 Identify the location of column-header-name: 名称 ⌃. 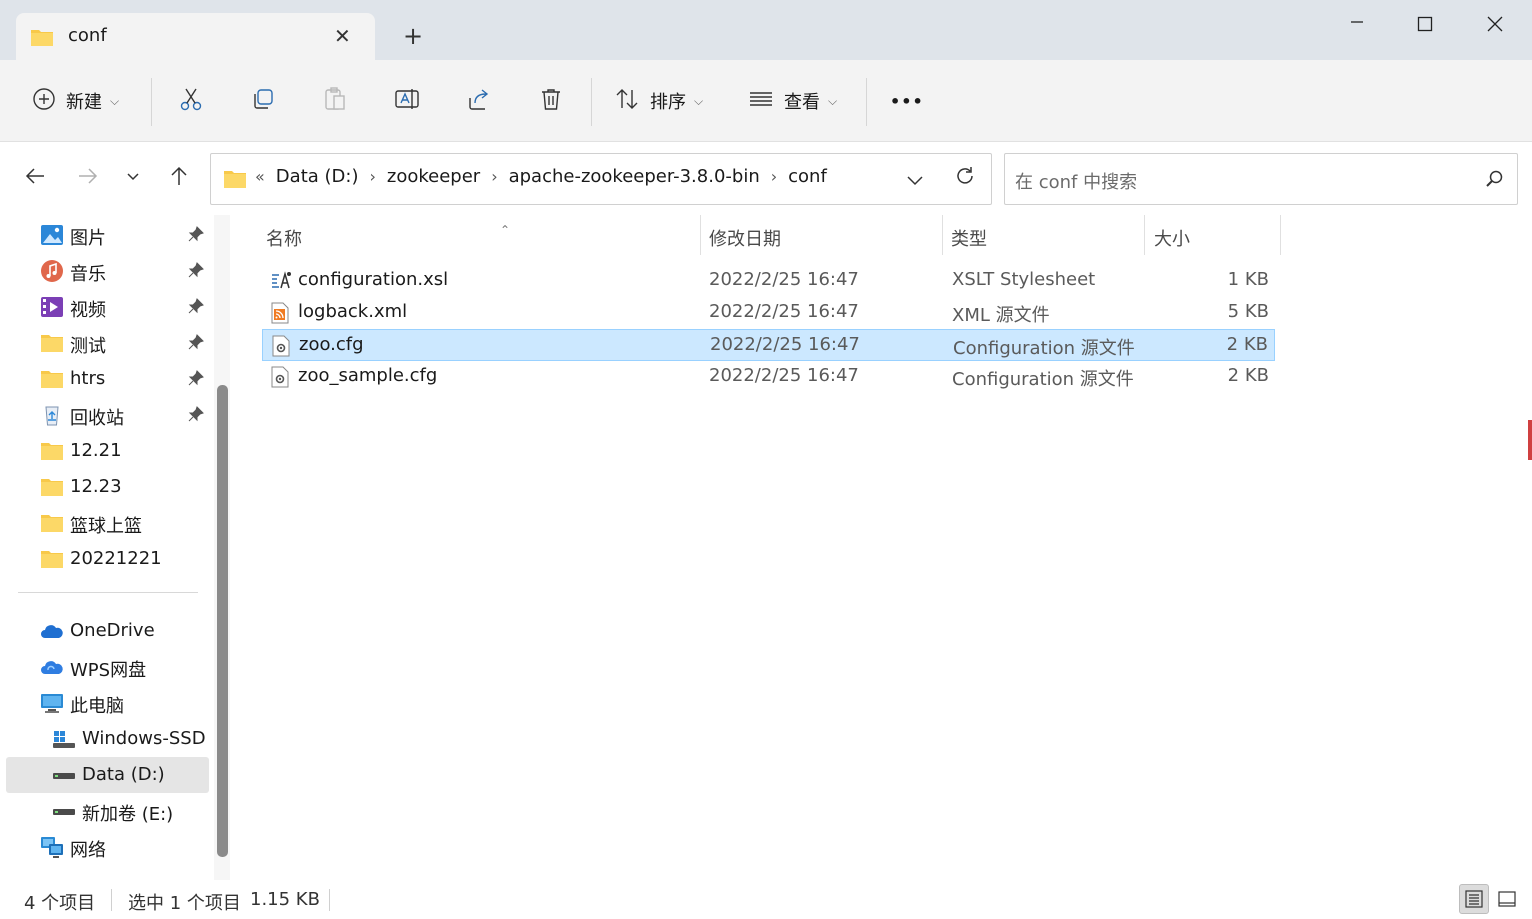
(483, 244).